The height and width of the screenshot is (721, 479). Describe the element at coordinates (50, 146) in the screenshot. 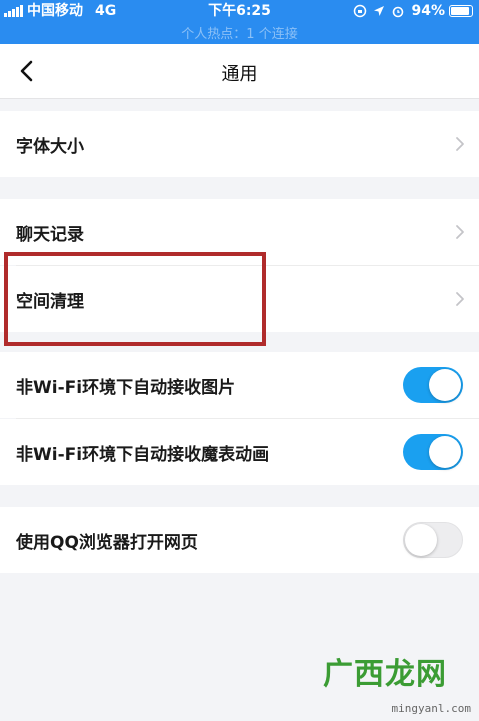

I see `setting-label: 字体大小` at that location.